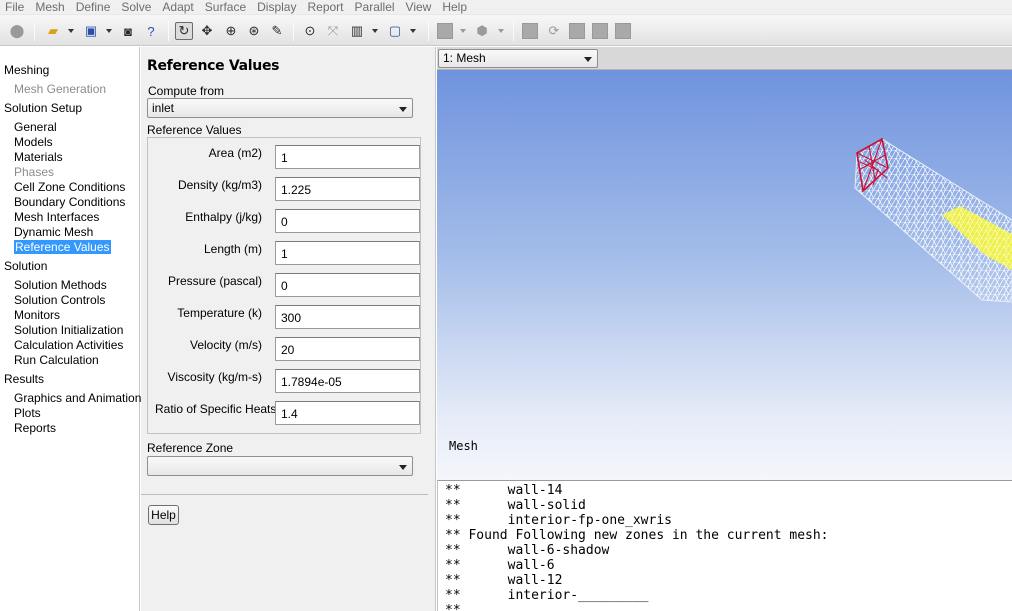  What do you see at coordinates (56, 217) in the screenshot?
I see `nav-item-mesh-interfaces: Mesh Interfaces` at bounding box center [56, 217].